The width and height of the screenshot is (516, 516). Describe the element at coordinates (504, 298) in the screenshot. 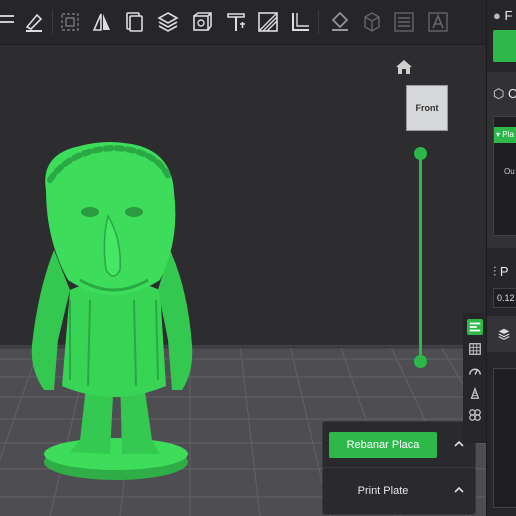

I see `layer-height-field: 0.12` at that location.